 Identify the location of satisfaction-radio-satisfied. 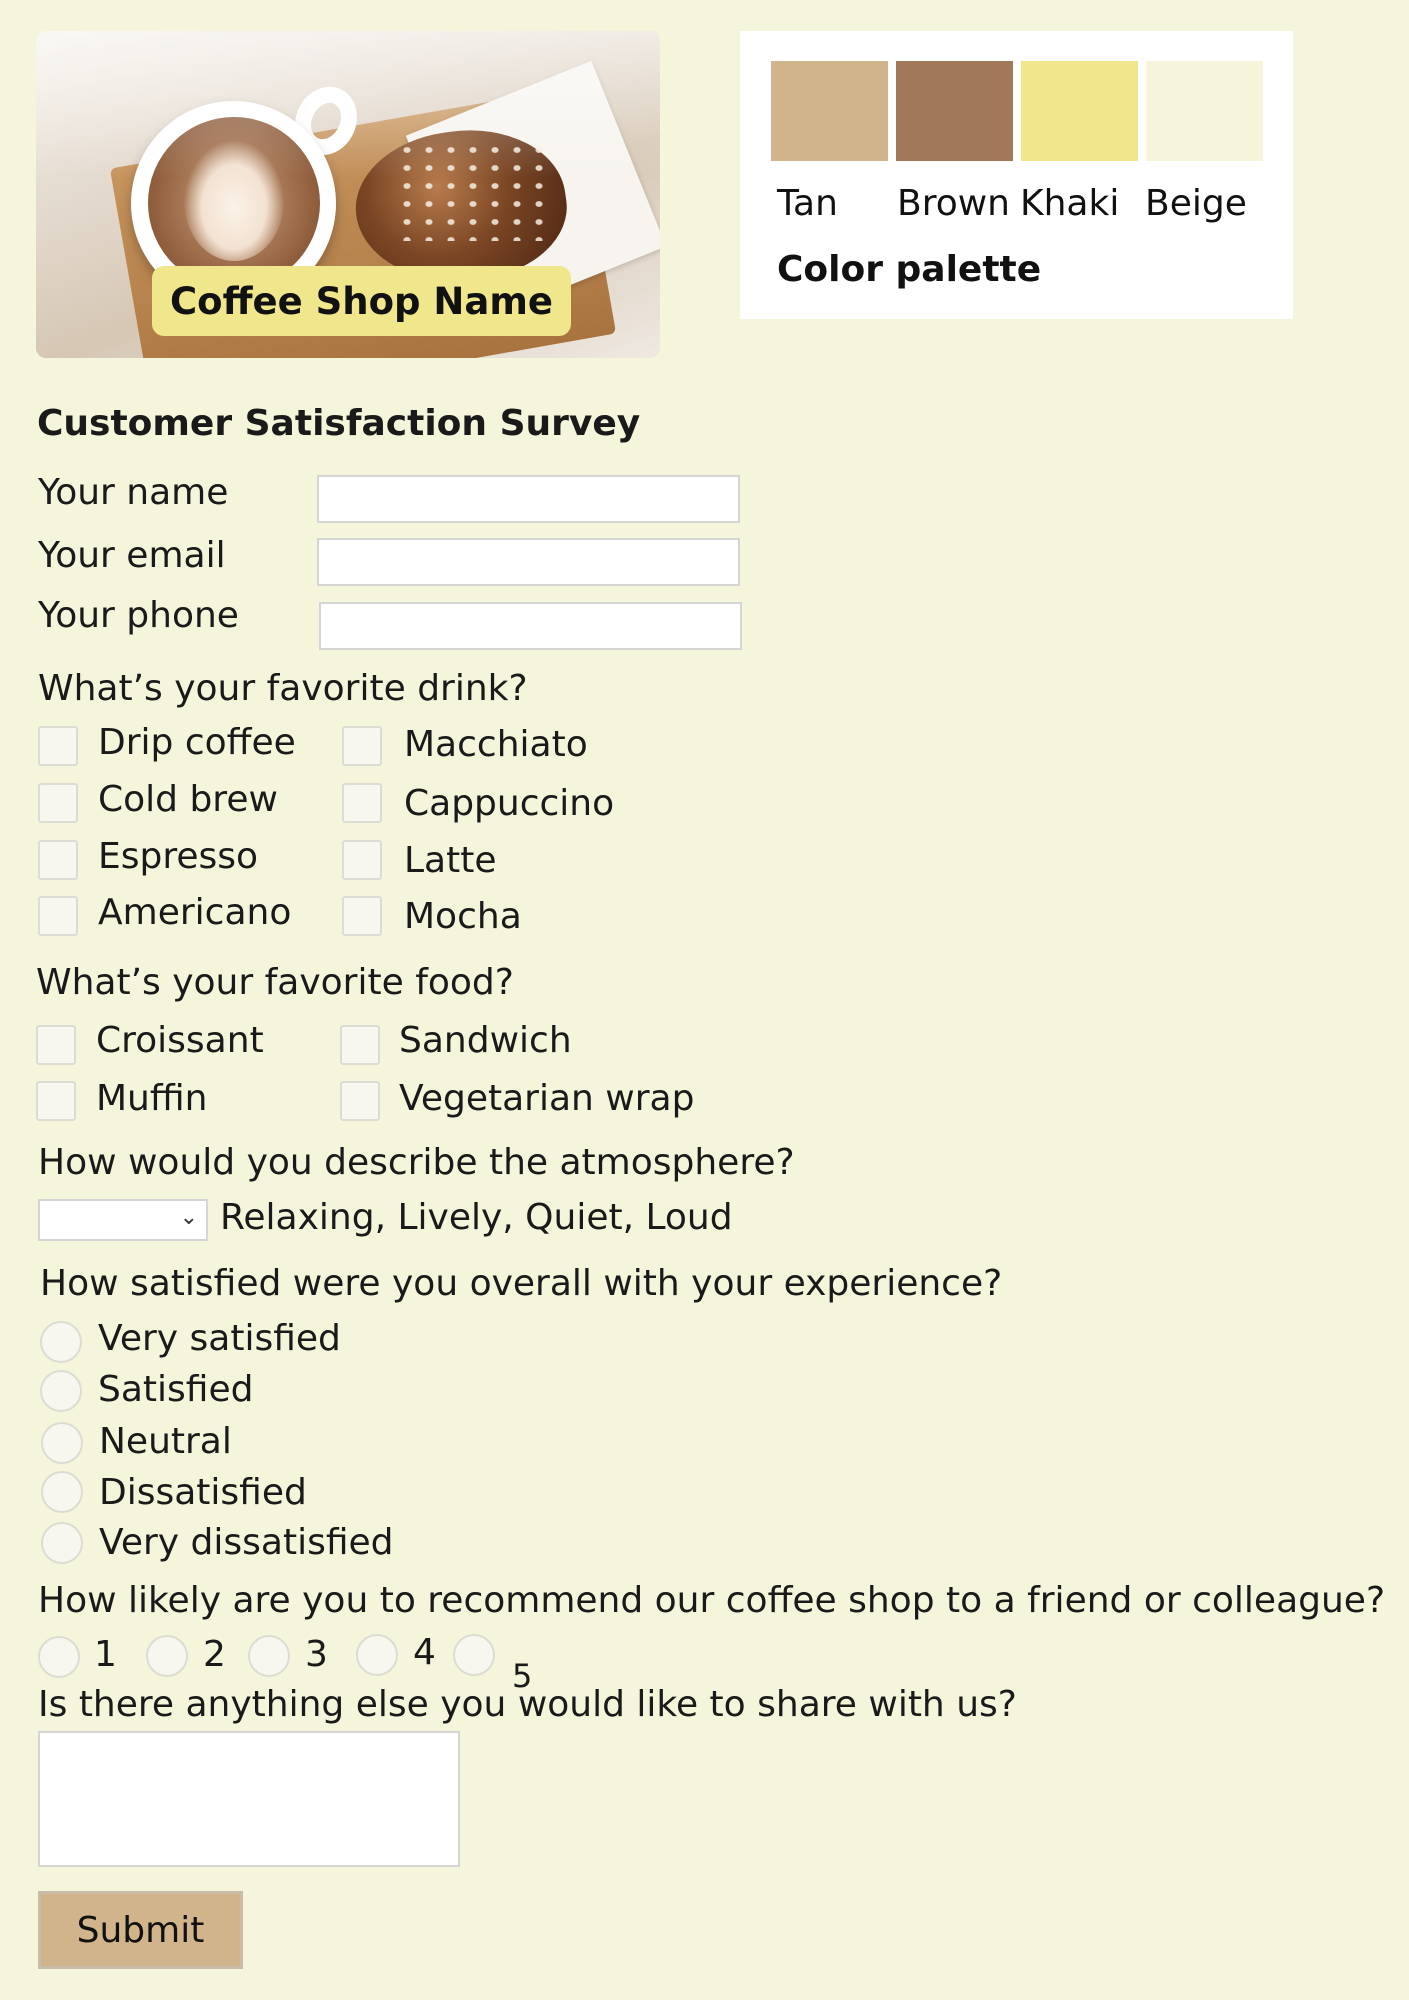
(61, 1391).